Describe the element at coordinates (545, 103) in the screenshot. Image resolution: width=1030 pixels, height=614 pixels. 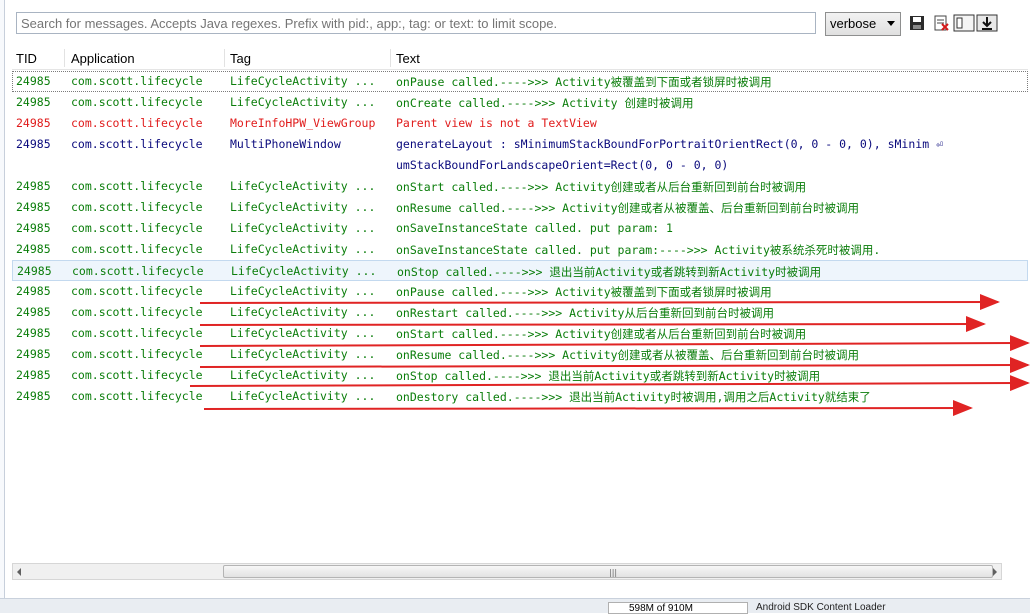
I see `row-text: onCreate called.---->>> Activity 创建时被调用` at that location.